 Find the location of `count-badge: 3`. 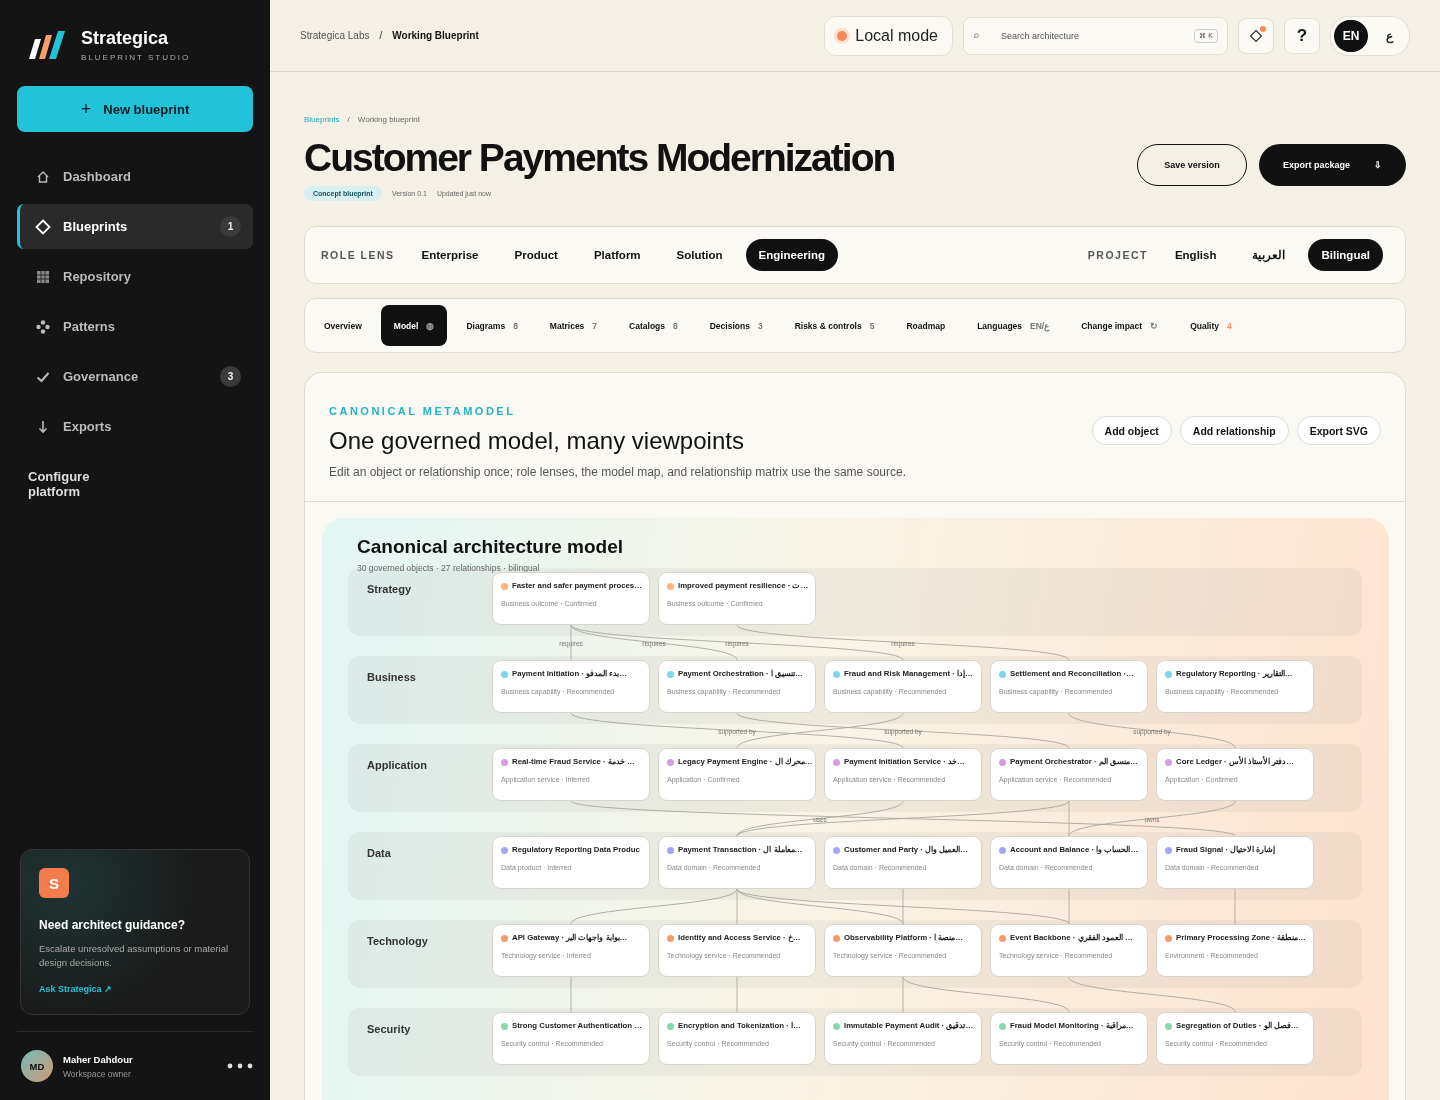

count-badge: 3 is located at coordinates (230, 376).